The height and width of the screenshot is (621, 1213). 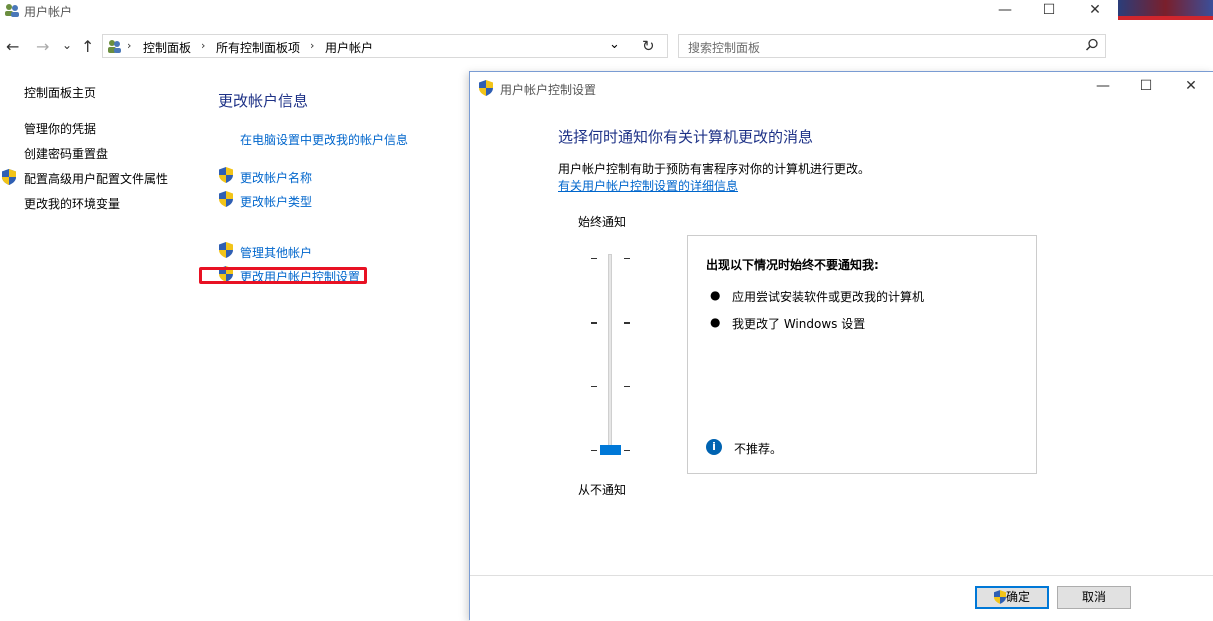 I want to click on users-icon, so click(x=12, y=10).